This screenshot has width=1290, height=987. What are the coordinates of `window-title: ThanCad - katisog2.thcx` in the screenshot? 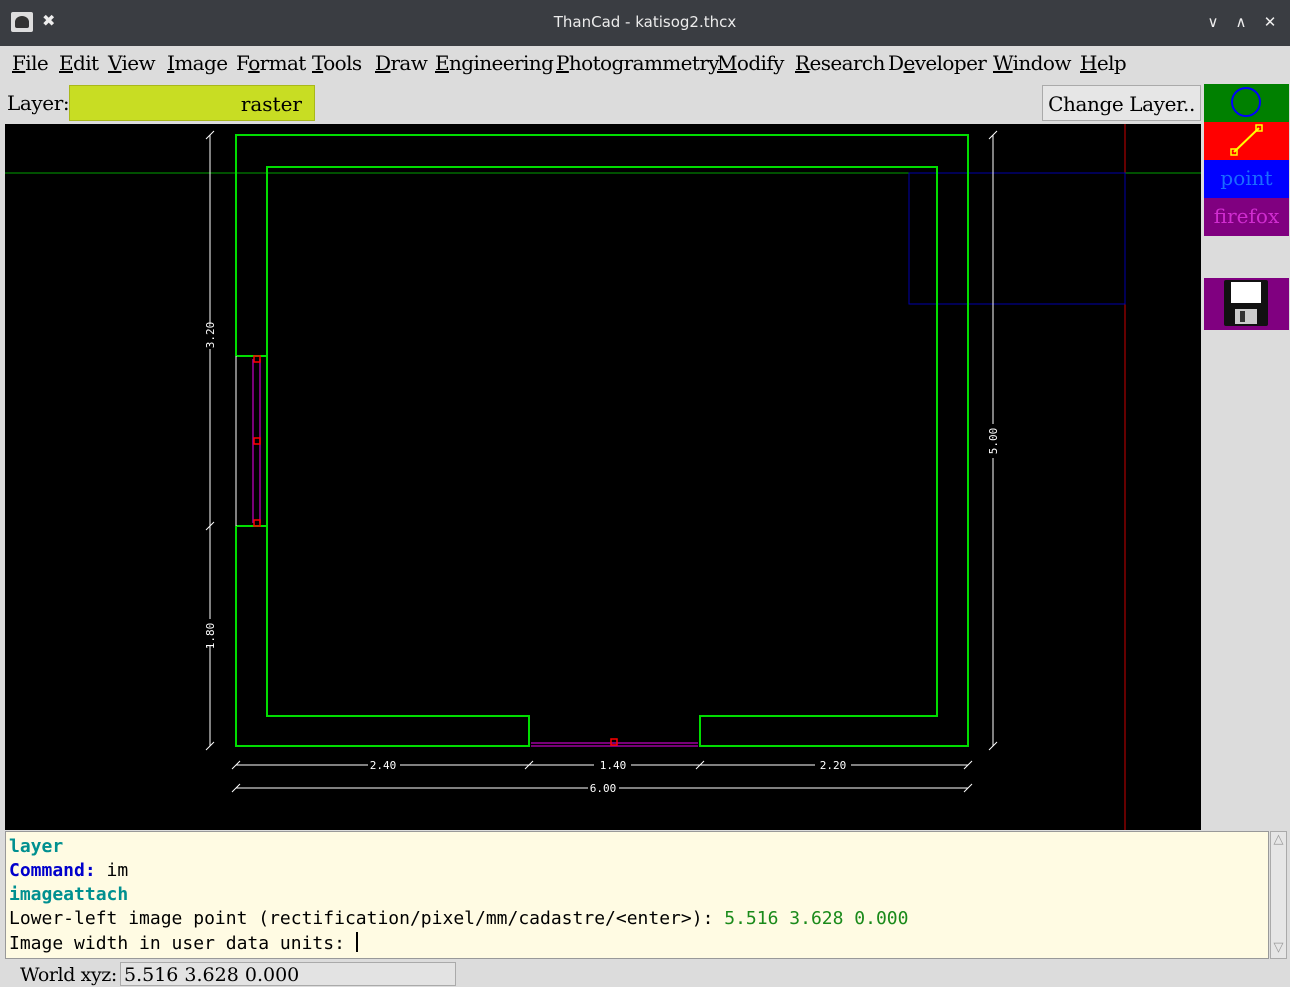 It's located at (645, 22).